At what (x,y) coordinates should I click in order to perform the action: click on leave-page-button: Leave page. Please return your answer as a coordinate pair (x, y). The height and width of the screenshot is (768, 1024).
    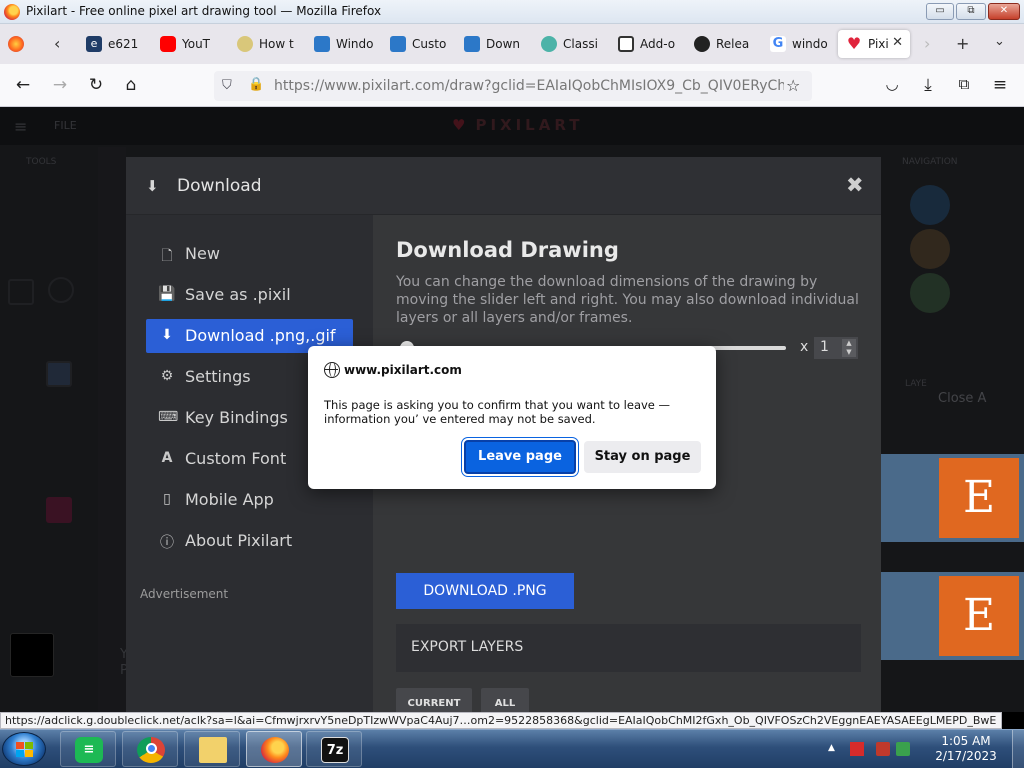
    Looking at the image, I should click on (520, 457).